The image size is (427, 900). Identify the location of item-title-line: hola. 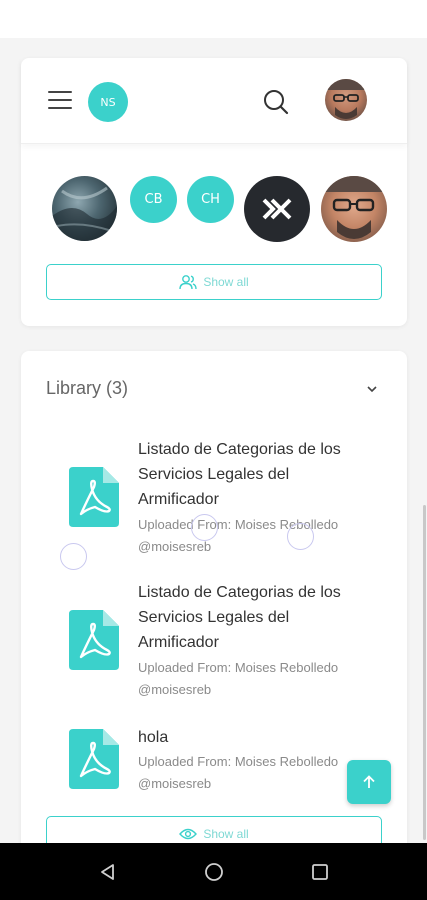
(153, 737).